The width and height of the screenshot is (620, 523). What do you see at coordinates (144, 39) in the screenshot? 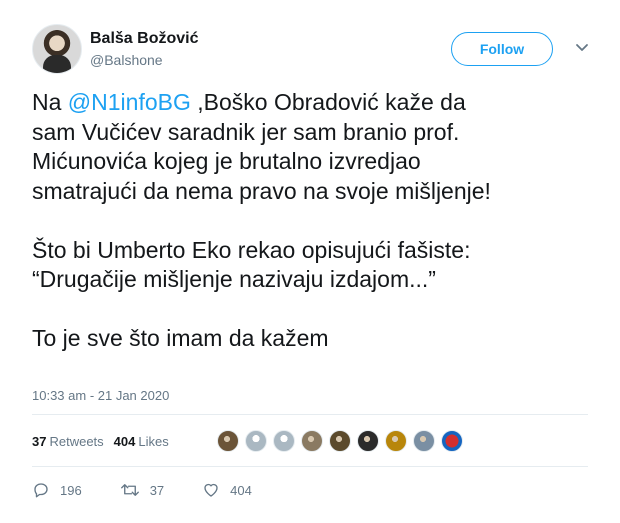
I see `user-name: Balša Božović` at bounding box center [144, 39].